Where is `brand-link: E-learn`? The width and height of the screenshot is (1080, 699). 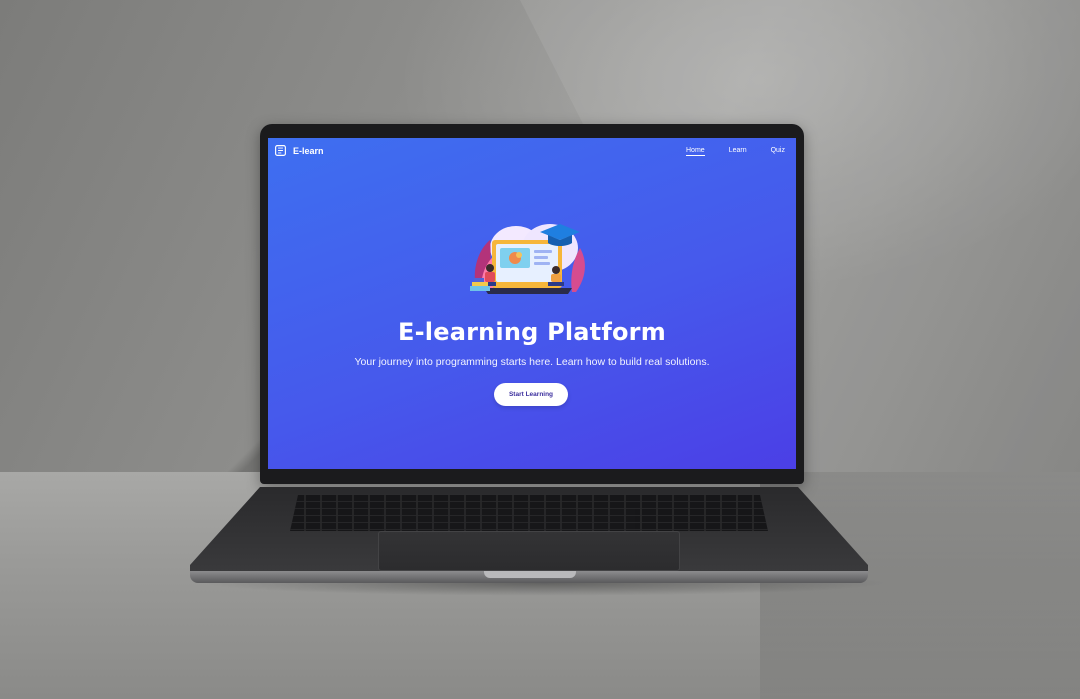 brand-link: E-learn is located at coordinates (299, 150).